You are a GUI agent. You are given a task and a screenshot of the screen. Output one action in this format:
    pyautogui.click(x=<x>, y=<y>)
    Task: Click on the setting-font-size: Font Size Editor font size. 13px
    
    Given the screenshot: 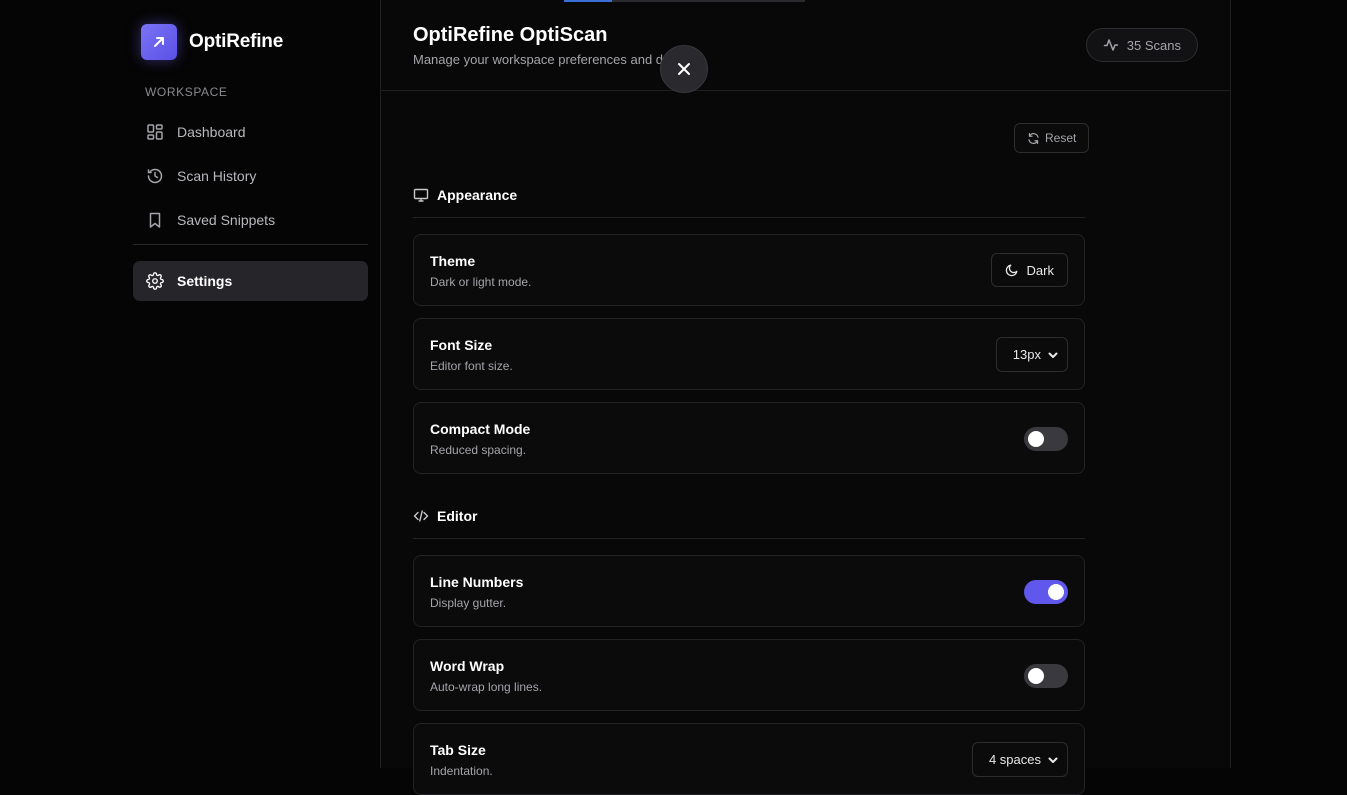 What is the action you would take?
    pyautogui.click(x=749, y=354)
    